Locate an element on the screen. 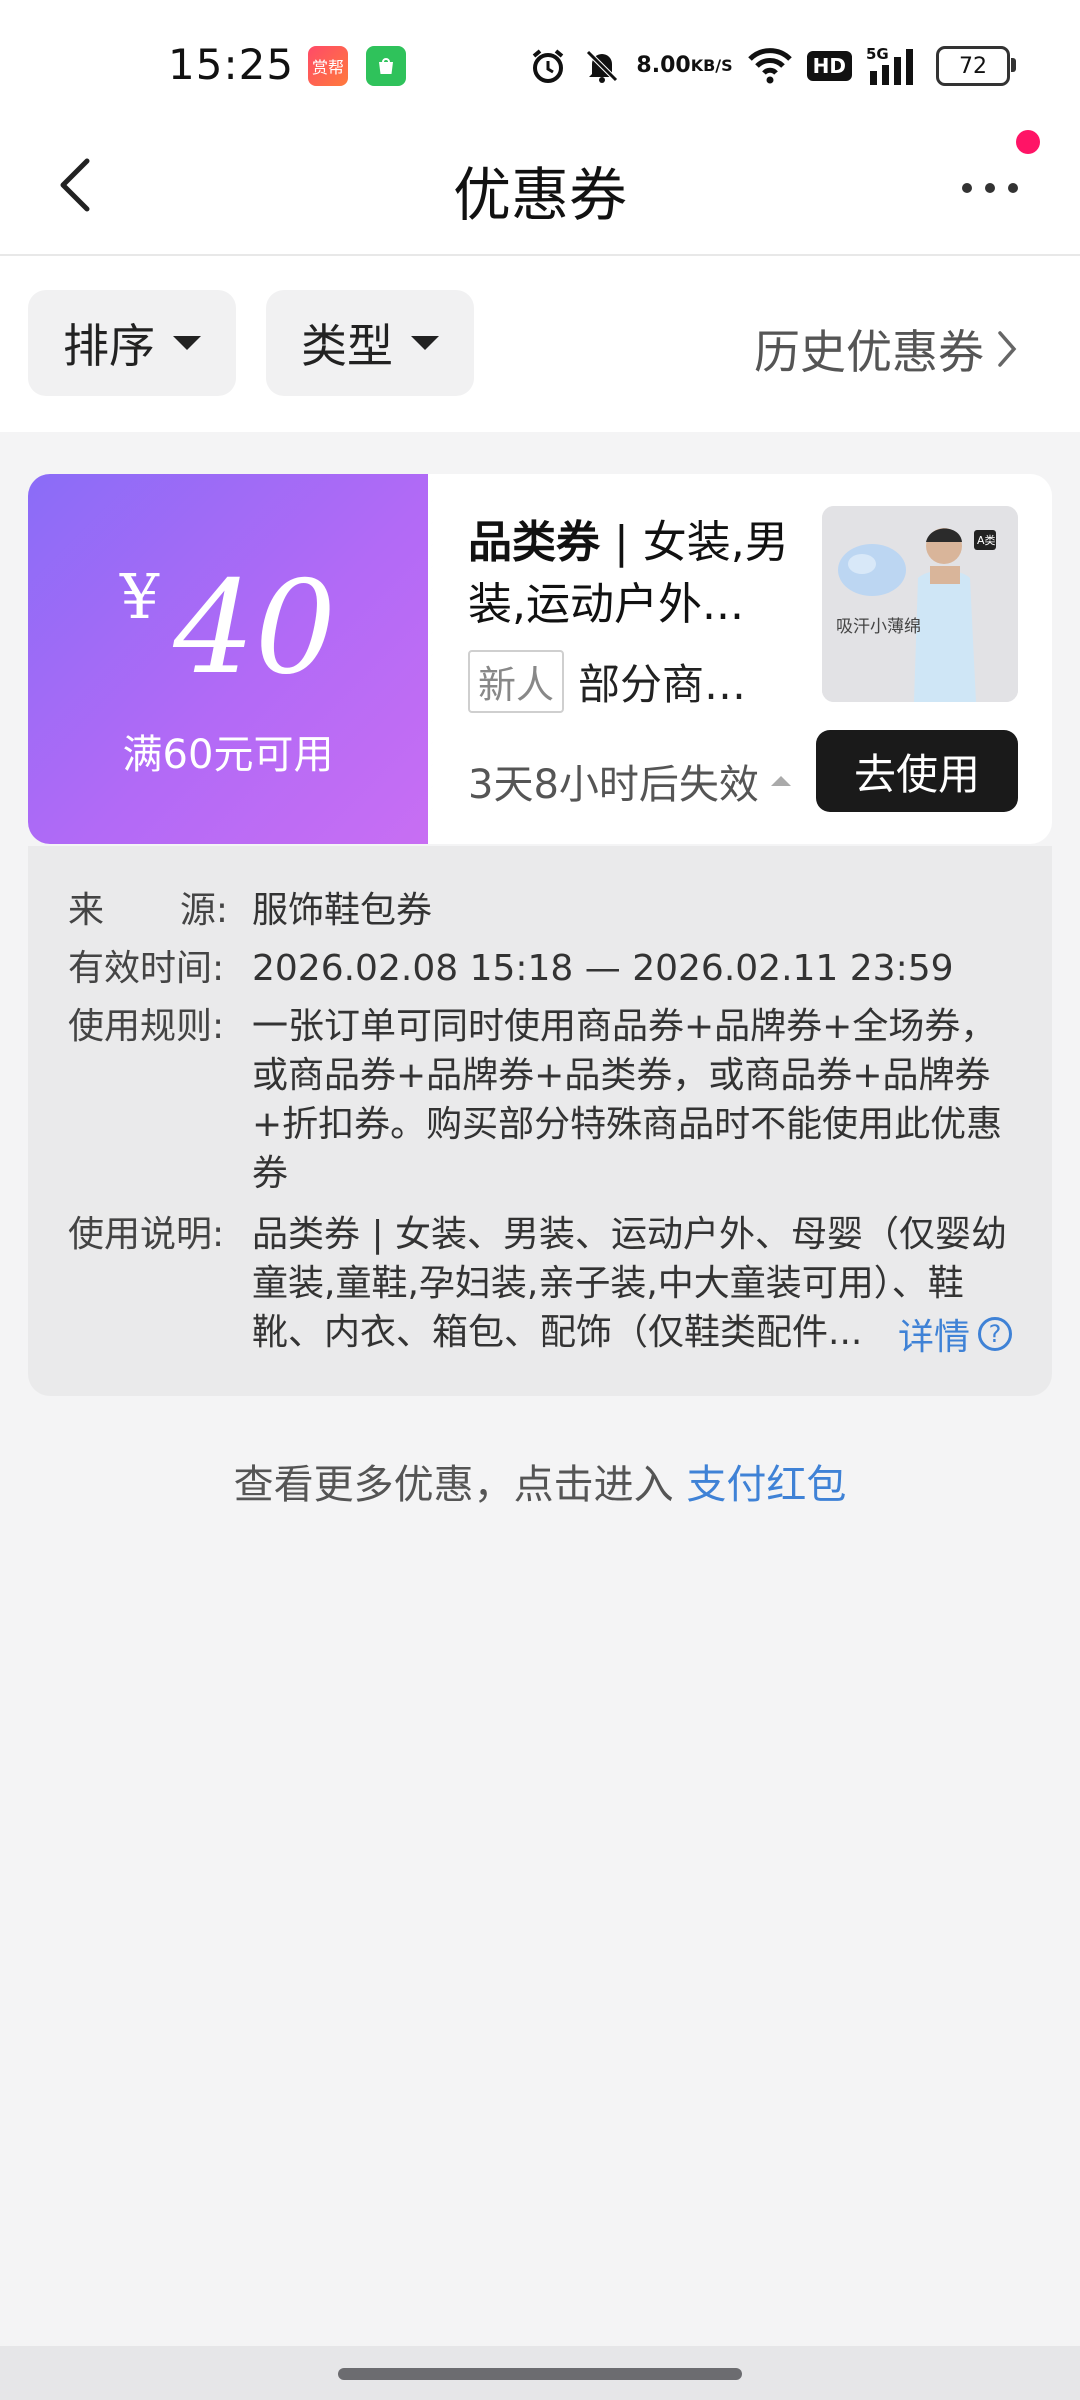 This screenshot has height=2400, width=1080. validity-value: 2026.02.08 15:18 — 2026.02.11 23:59 is located at coordinates (603, 968).